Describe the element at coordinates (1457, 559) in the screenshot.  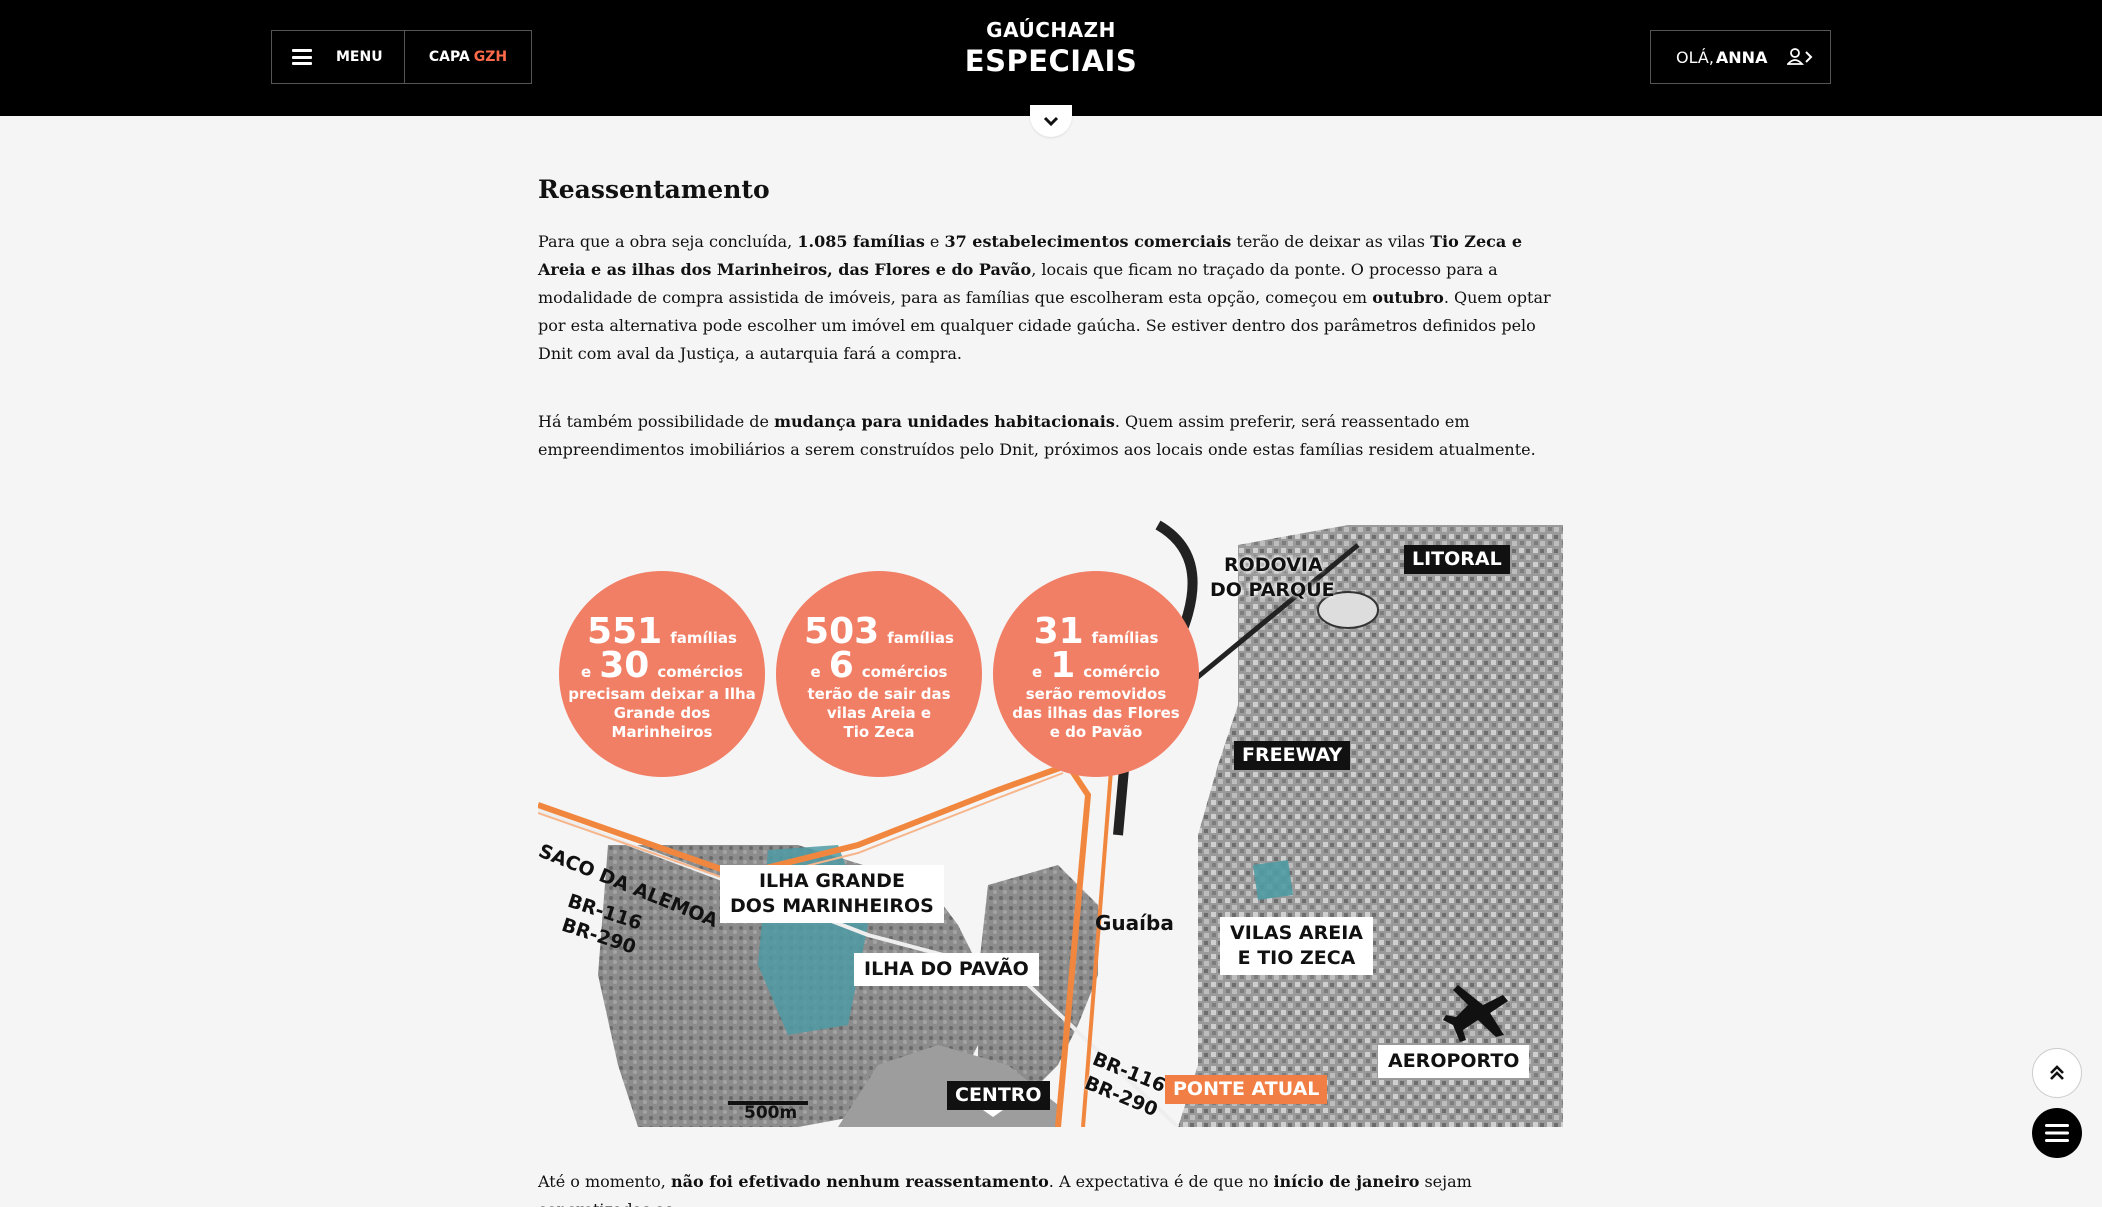
I see `label-litoral: LITORAL` at that location.